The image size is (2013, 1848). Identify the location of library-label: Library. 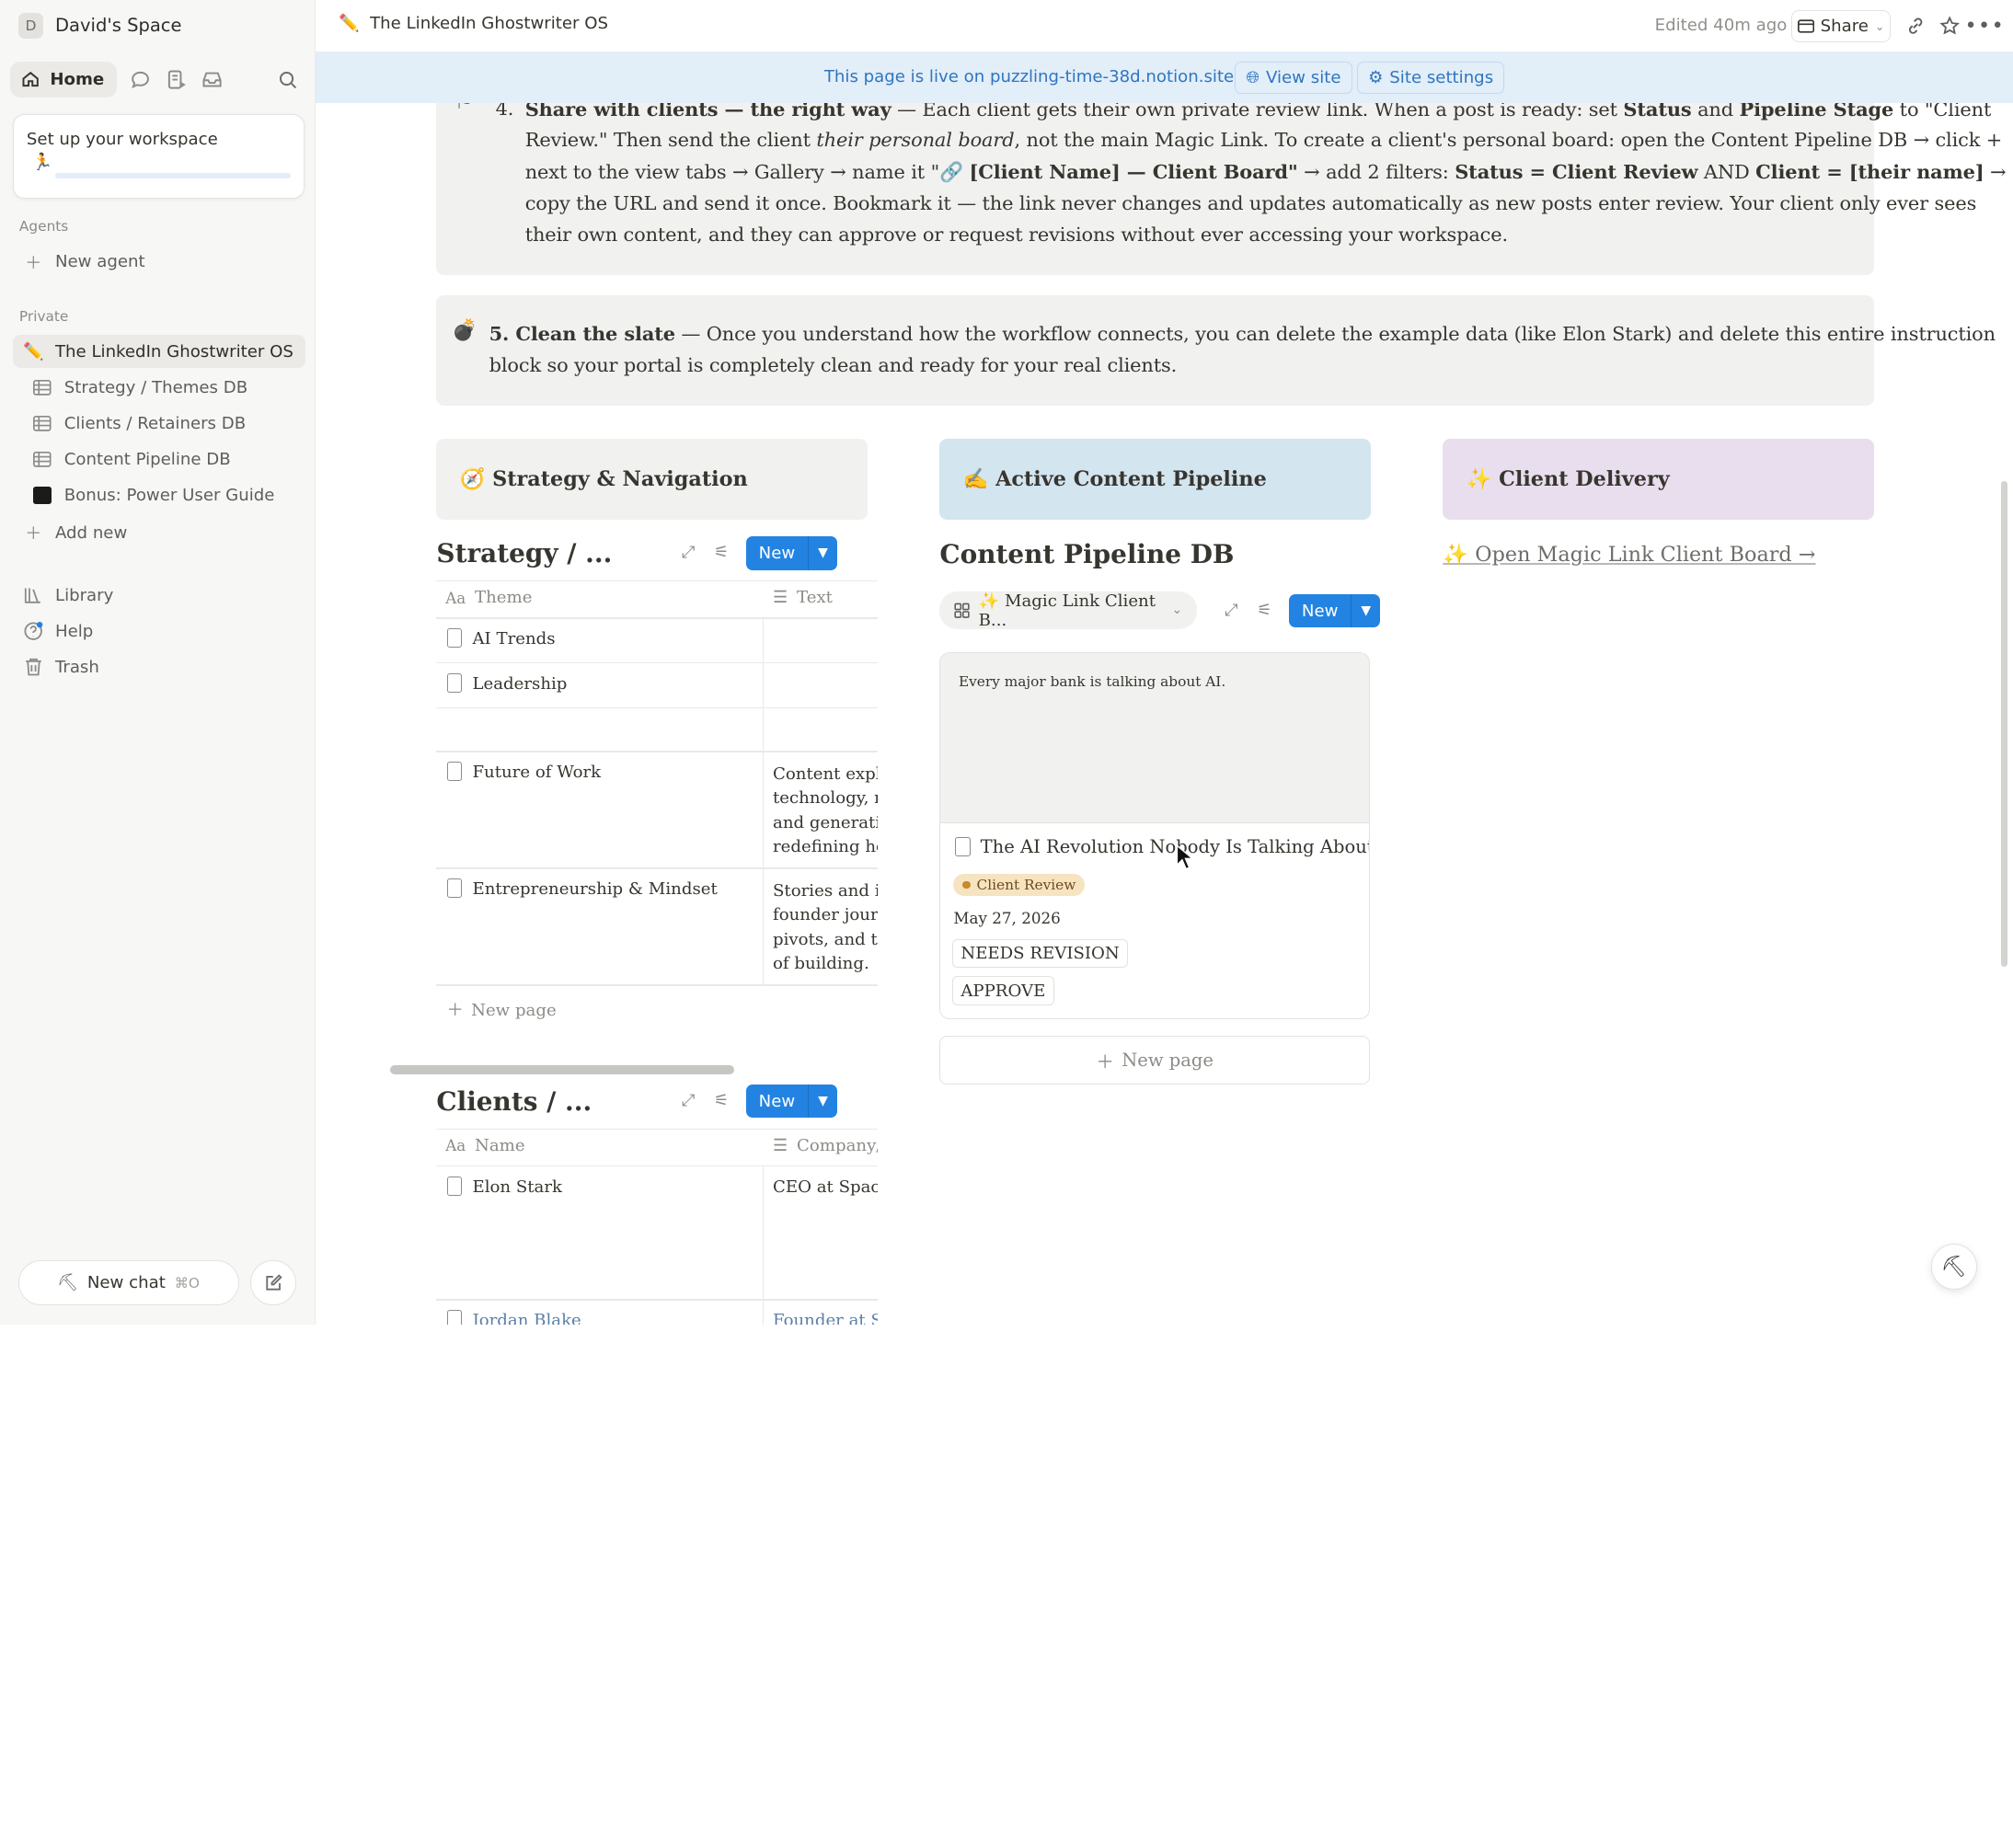
(84, 595).